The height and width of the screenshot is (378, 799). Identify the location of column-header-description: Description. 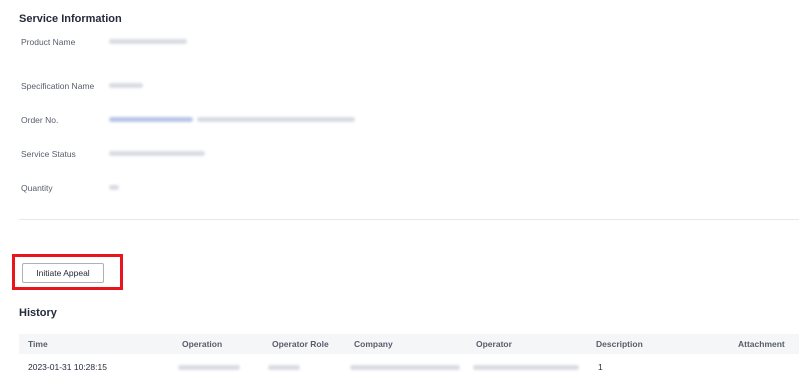
(619, 344).